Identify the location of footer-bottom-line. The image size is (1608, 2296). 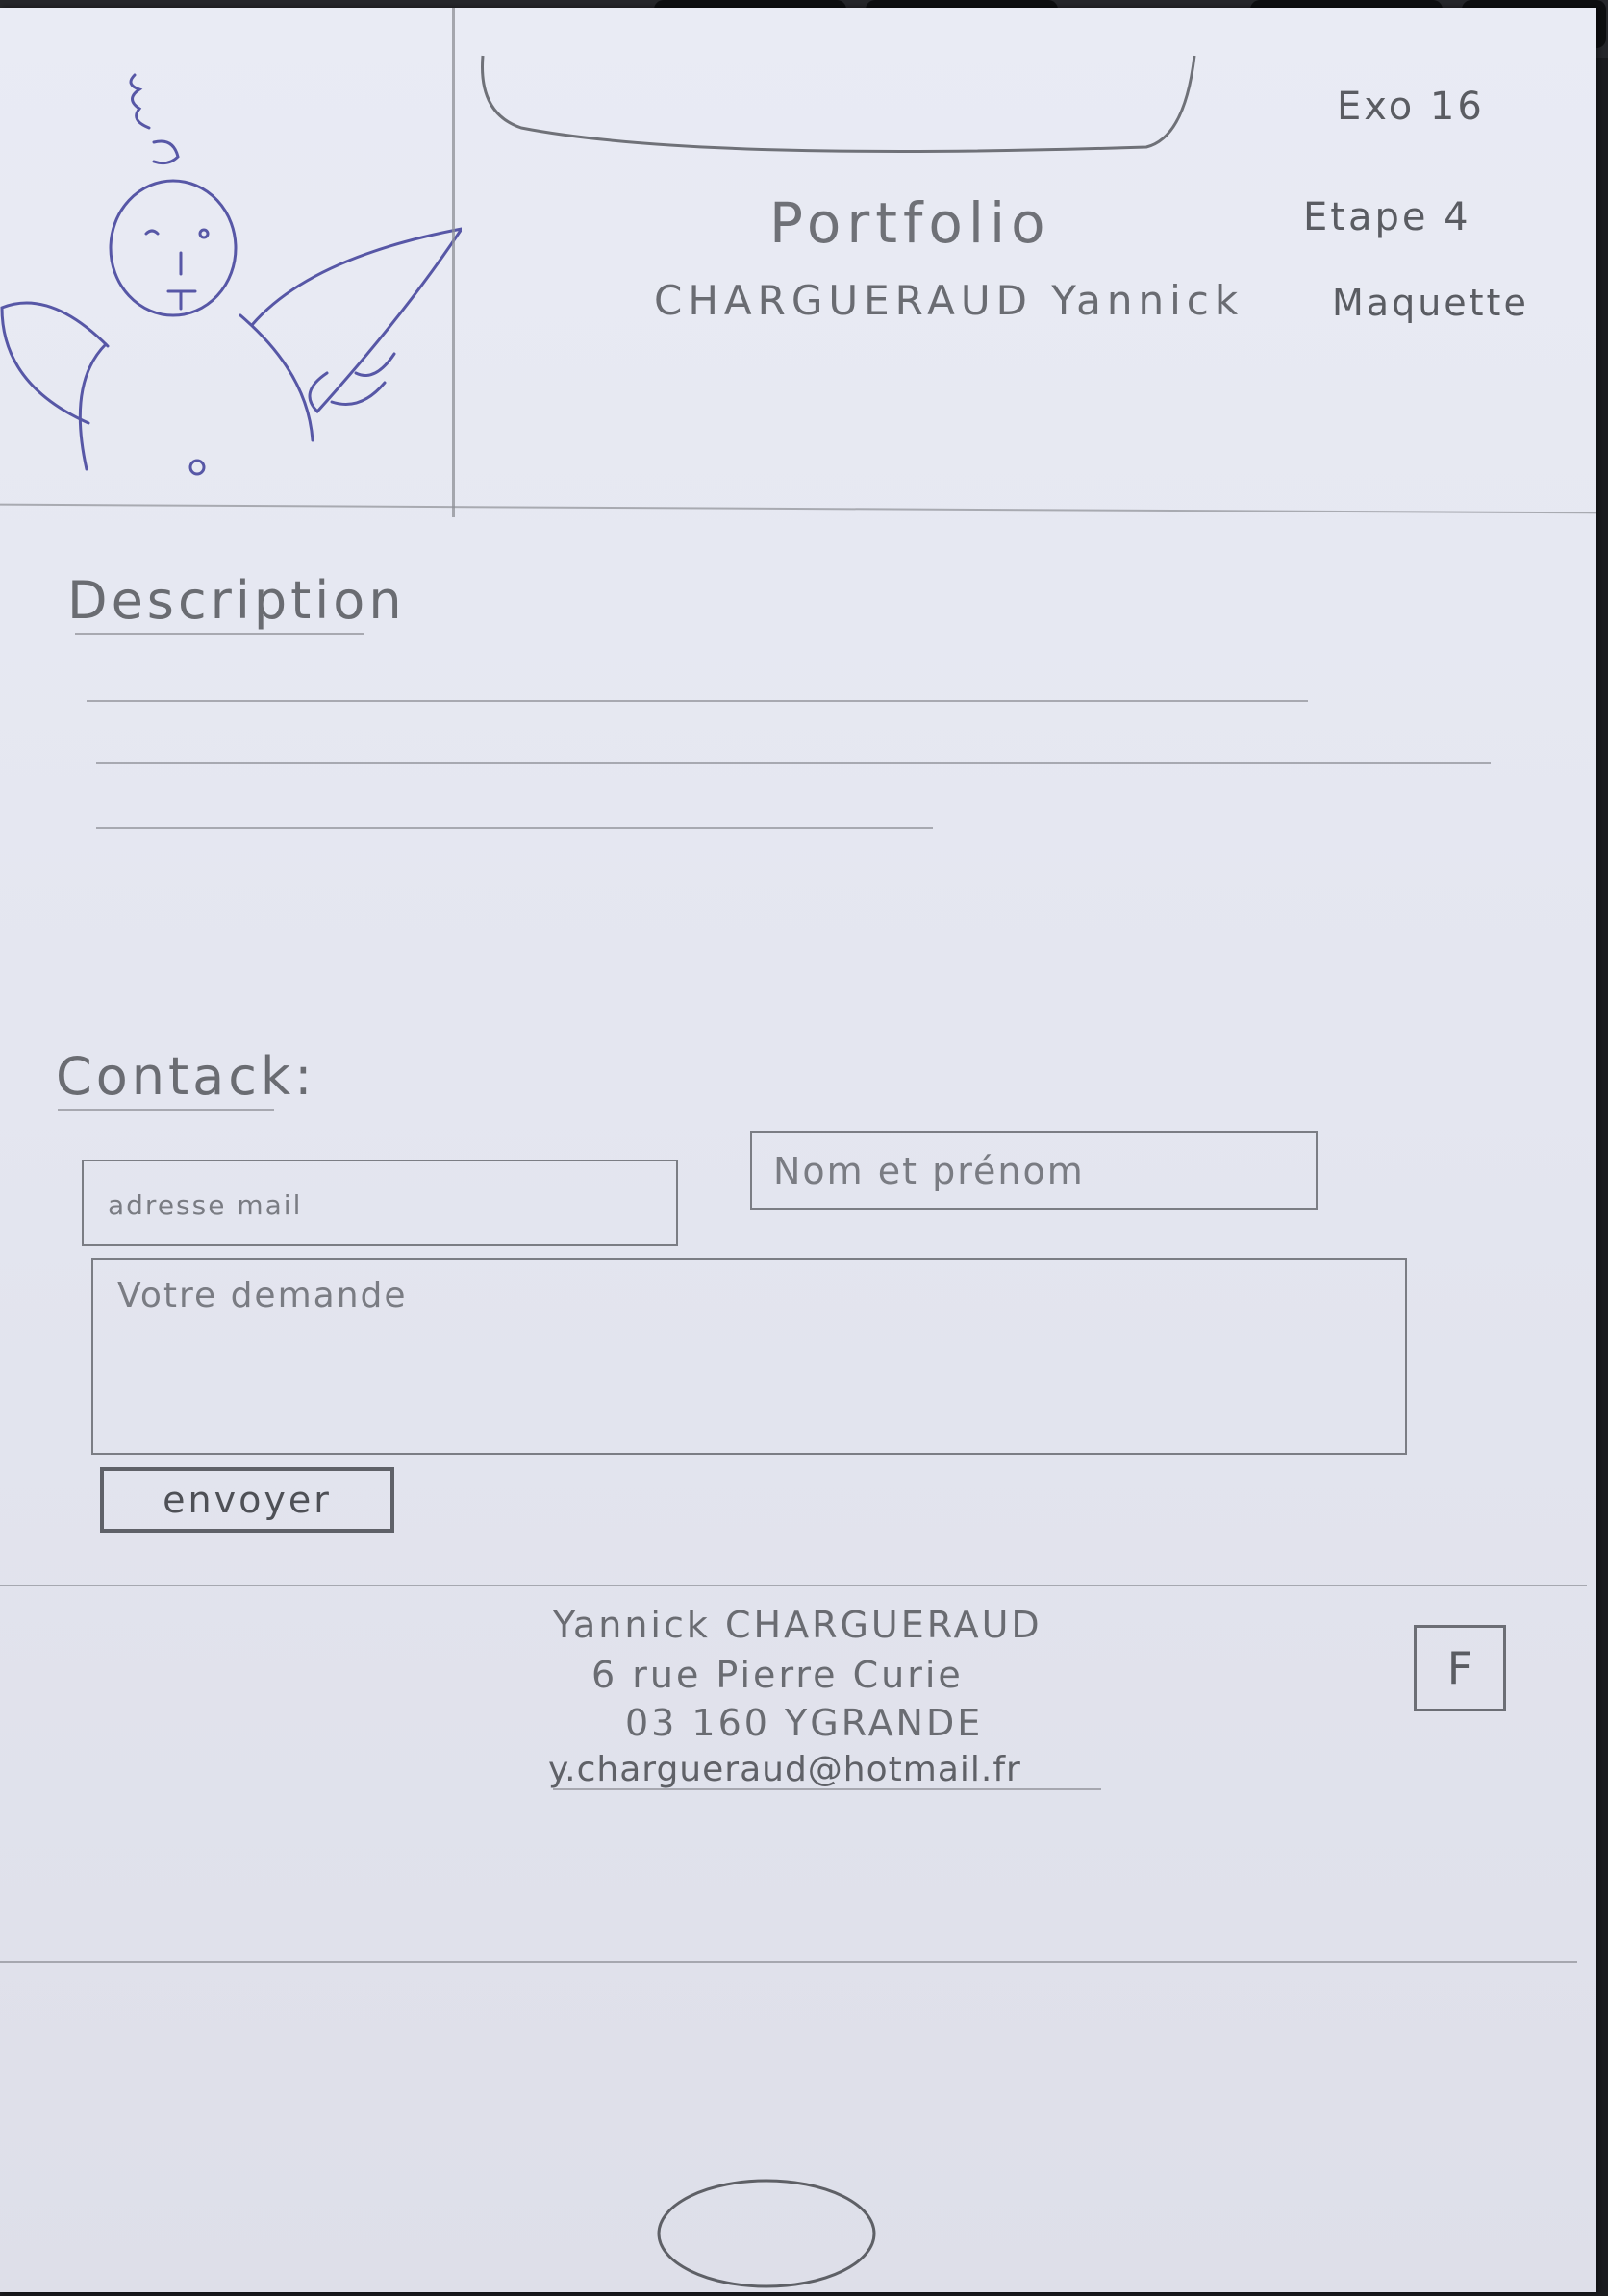
(788, 1962).